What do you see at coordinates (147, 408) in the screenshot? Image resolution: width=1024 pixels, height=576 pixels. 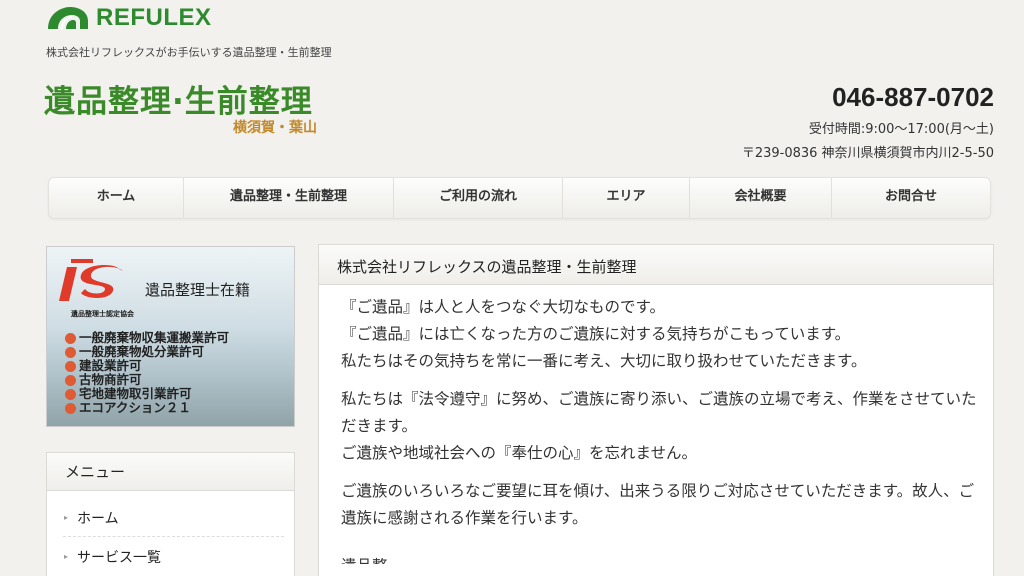 I see `license-item: エコアクション２１` at bounding box center [147, 408].